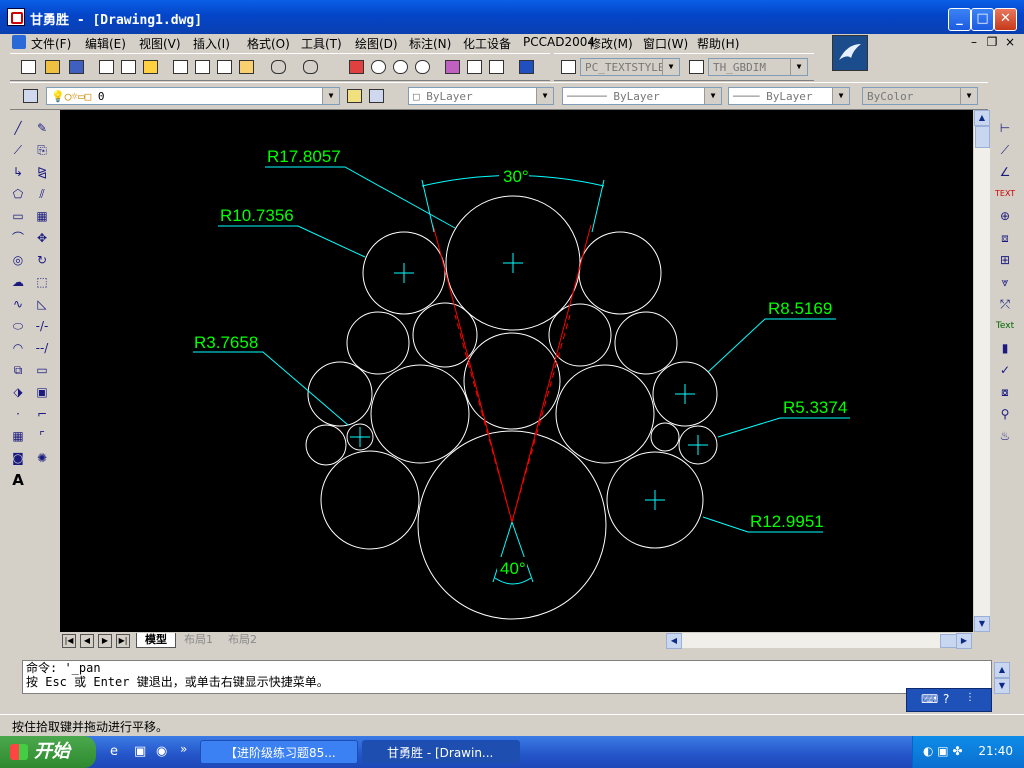  What do you see at coordinates (87, 641) in the screenshot?
I see `prev-tab-icon: ◀` at bounding box center [87, 641].